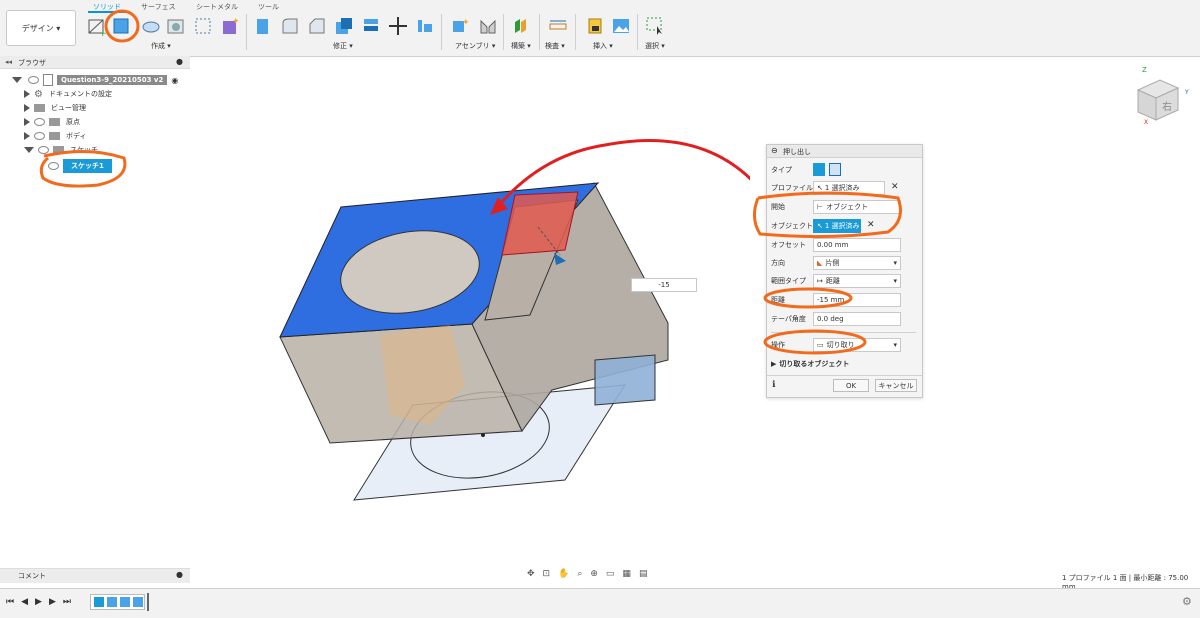  Describe the element at coordinates (1146, 122) in the screenshot. I see `svg-text: X` at that location.